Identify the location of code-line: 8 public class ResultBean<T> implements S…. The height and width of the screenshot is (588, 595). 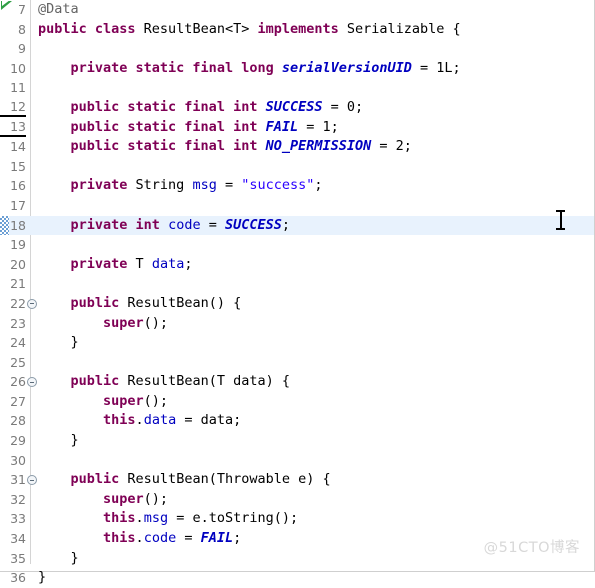
(297, 30).